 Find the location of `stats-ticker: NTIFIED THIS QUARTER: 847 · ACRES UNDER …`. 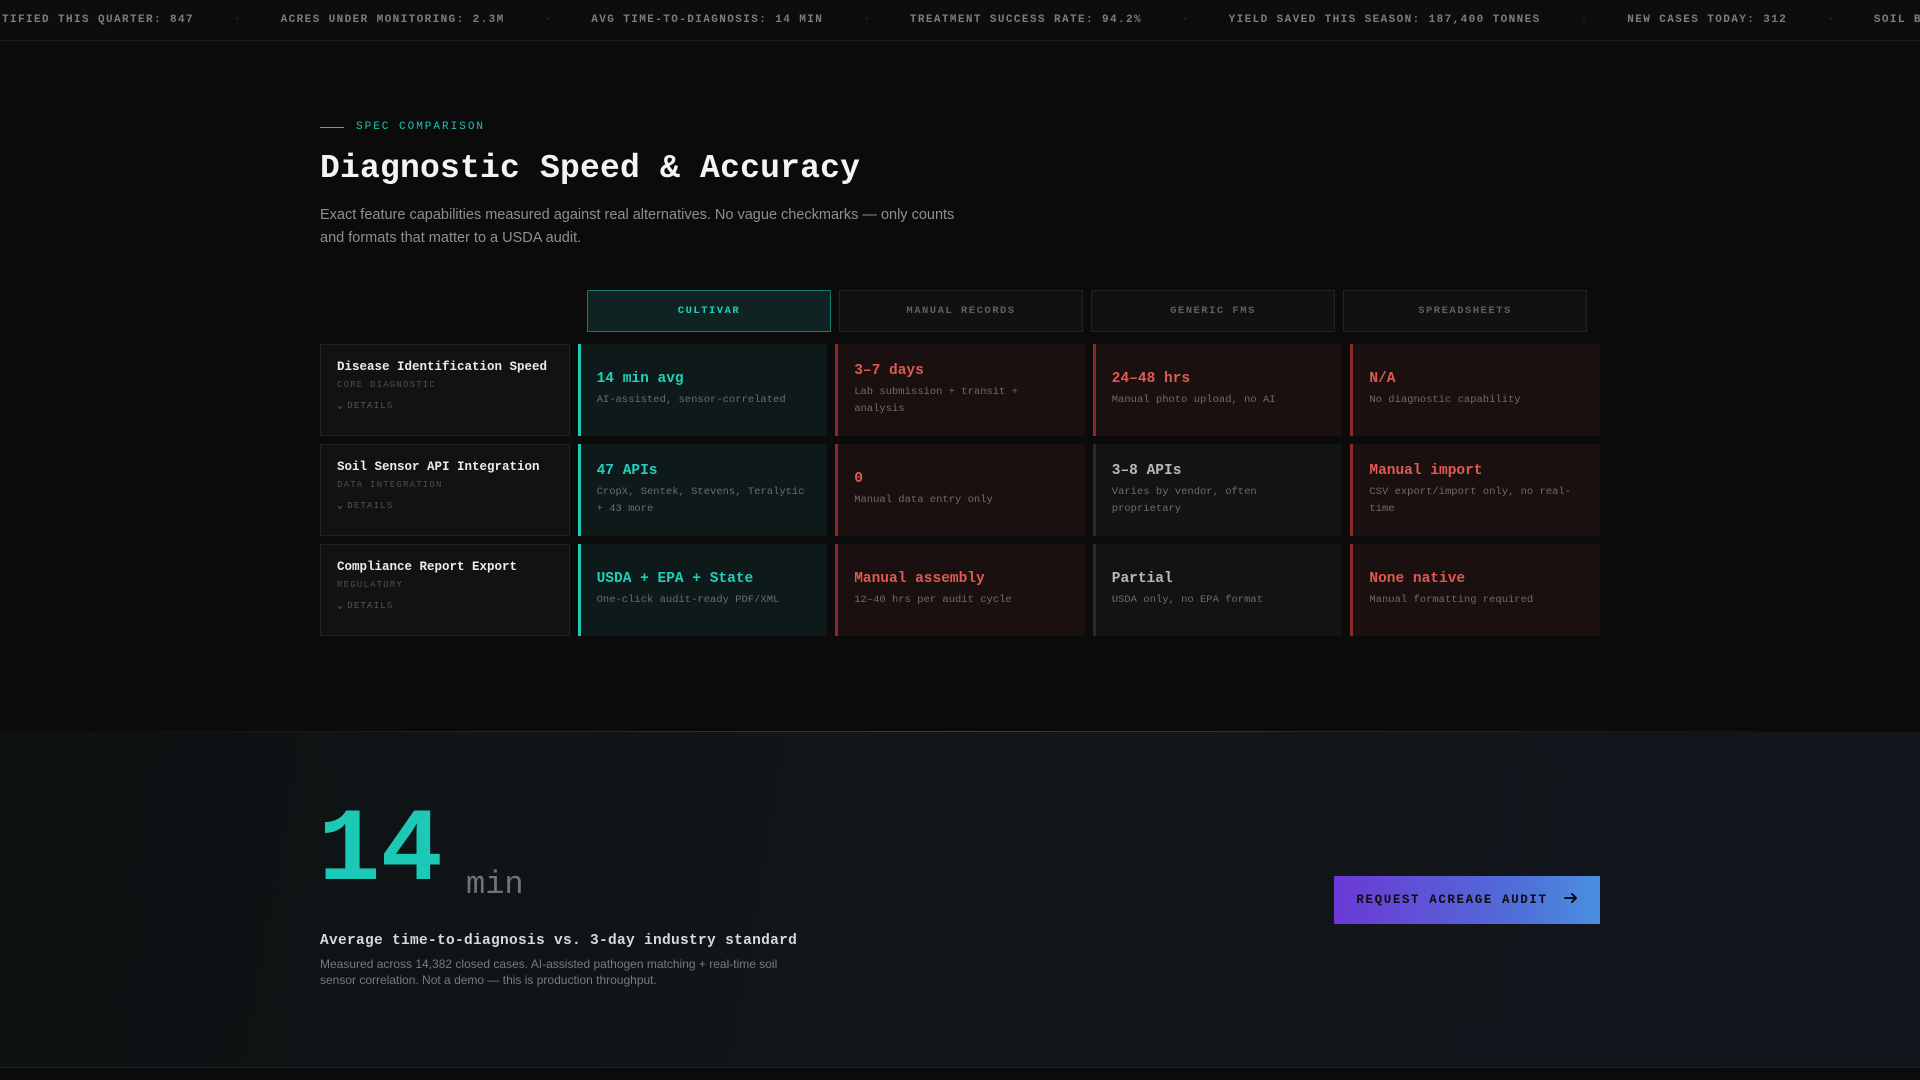

stats-ticker: NTIFIED THIS QUARTER: 847 · ACRES UNDER … is located at coordinates (960, 20).